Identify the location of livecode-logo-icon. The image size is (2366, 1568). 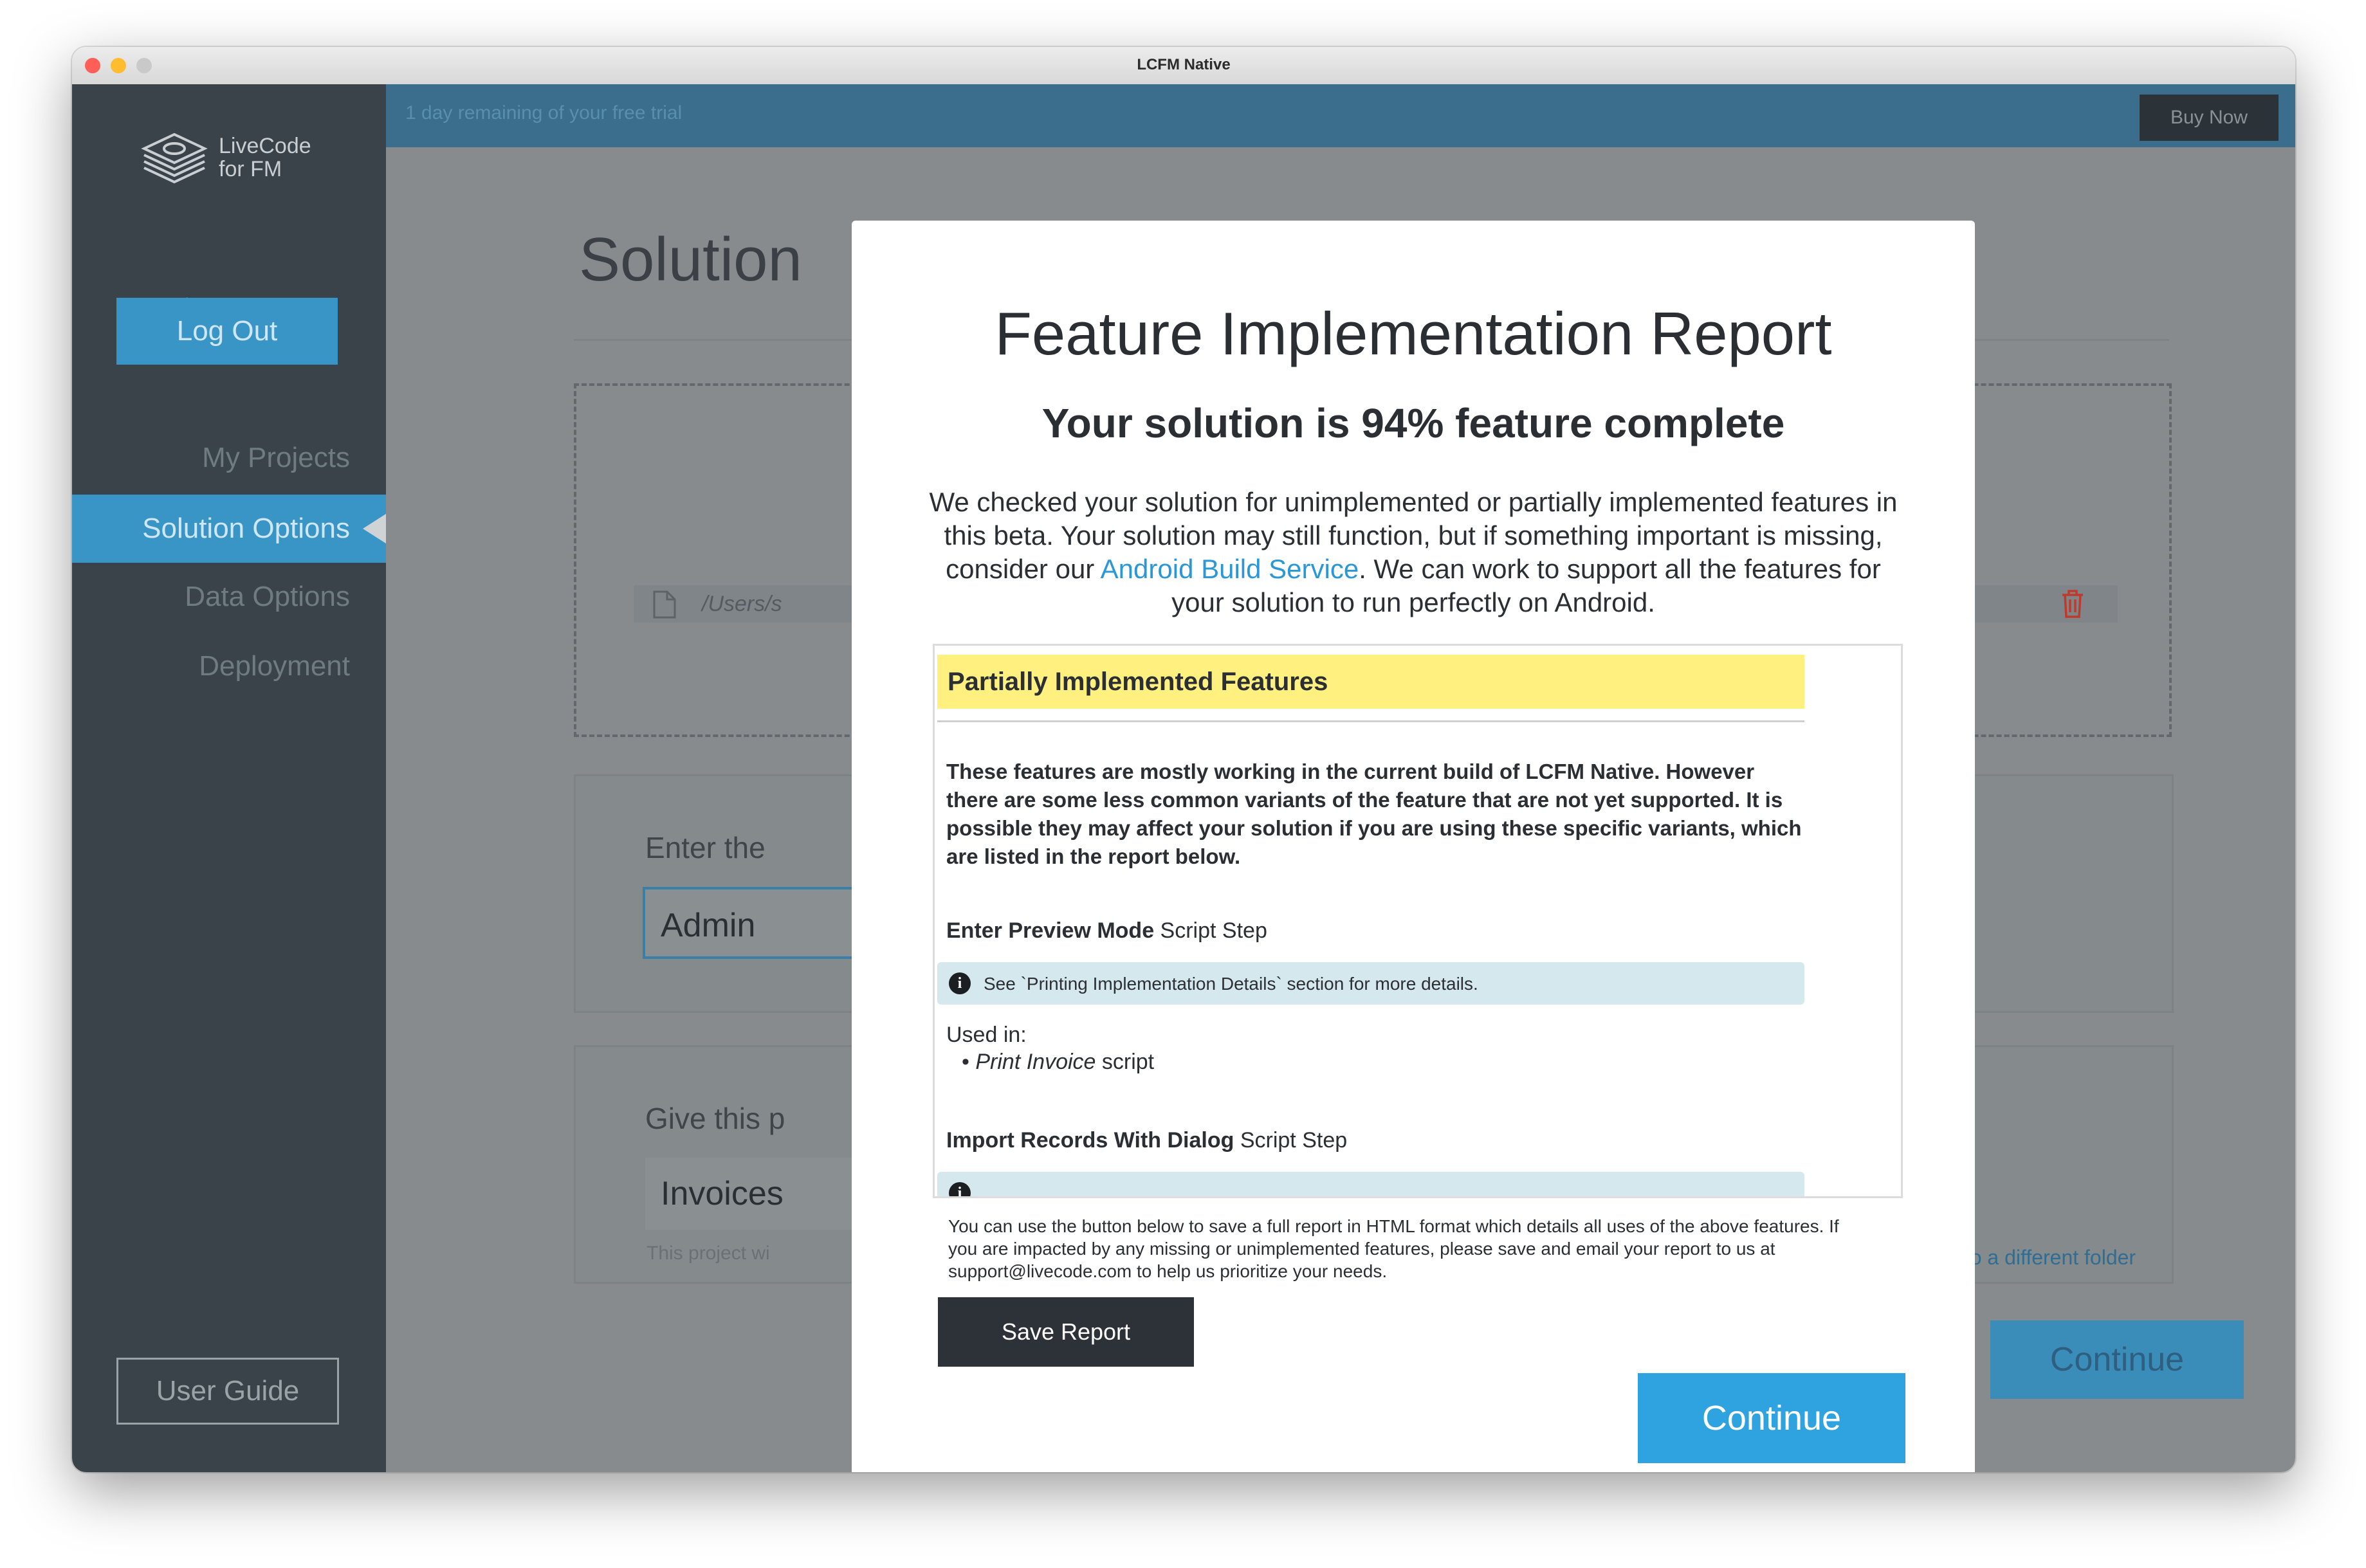
(174, 158).